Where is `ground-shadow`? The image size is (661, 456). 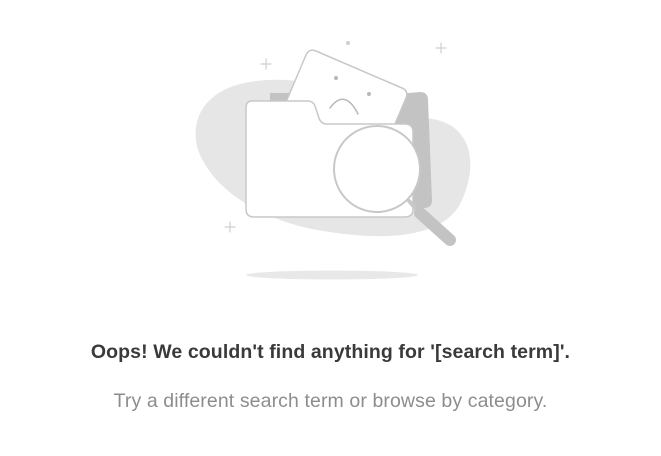
ground-shadow is located at coordinates (332, 275).